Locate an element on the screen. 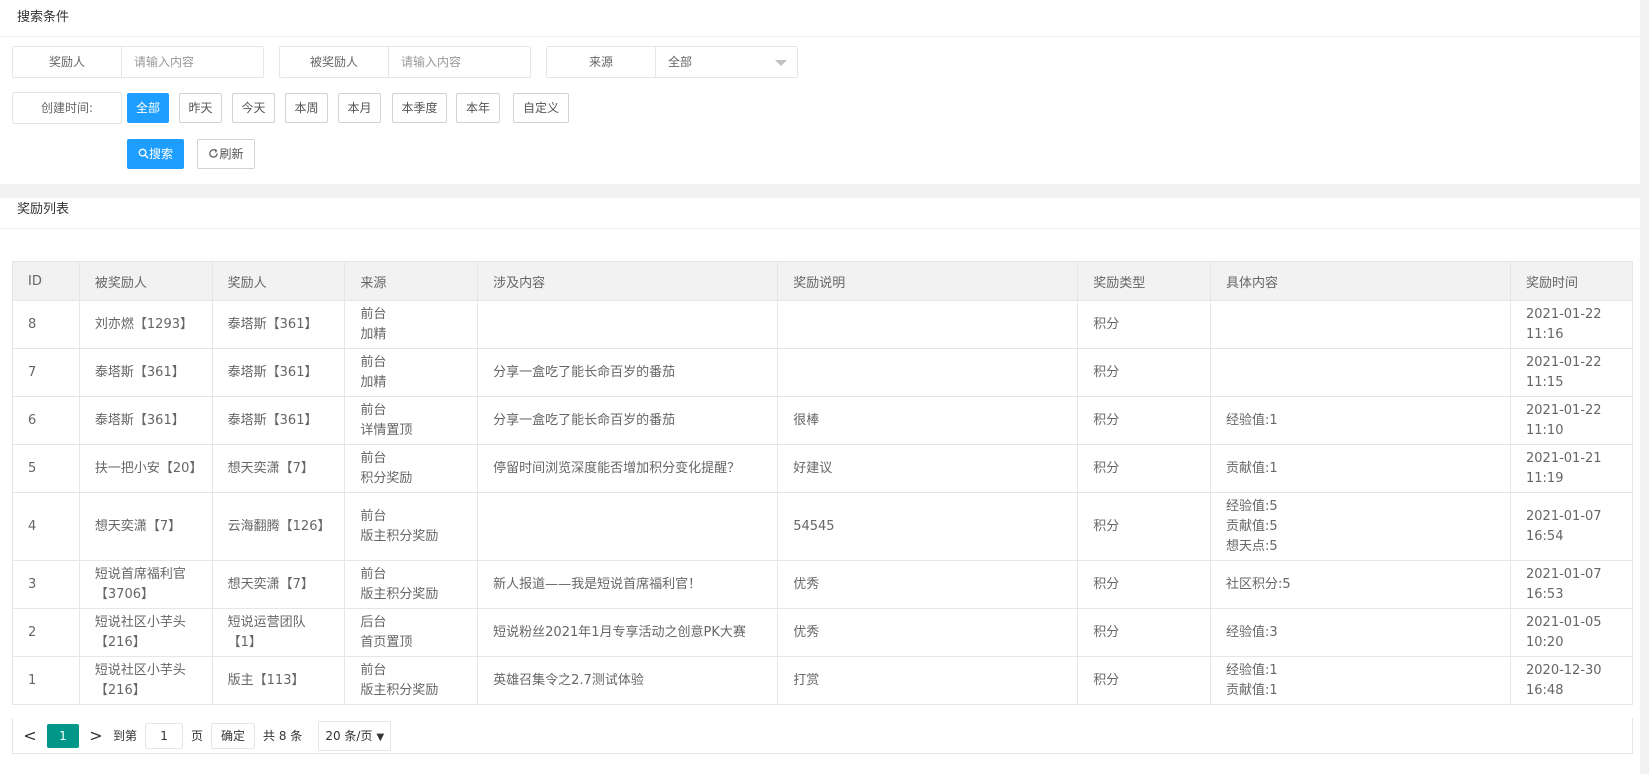  source-select-value: 全部 is located at coordinates (680, 62).